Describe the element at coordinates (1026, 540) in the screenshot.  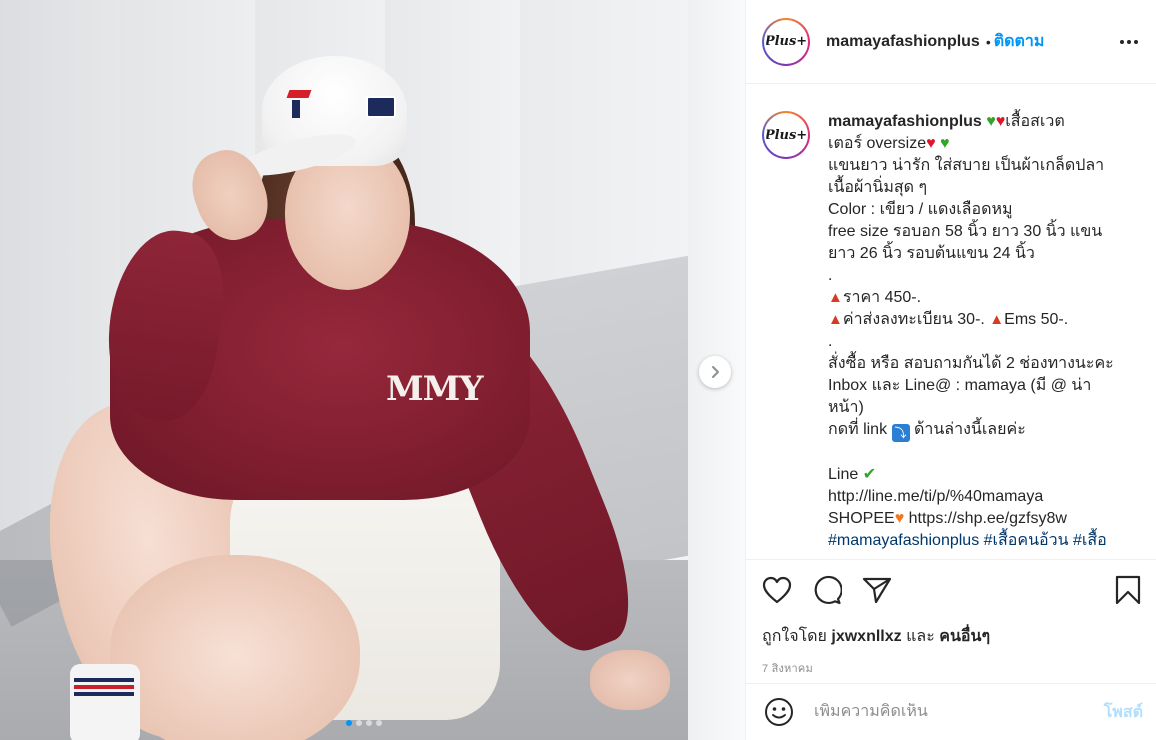
I see `hashtag-link: #เสื้อคนอ้วน` at that location.